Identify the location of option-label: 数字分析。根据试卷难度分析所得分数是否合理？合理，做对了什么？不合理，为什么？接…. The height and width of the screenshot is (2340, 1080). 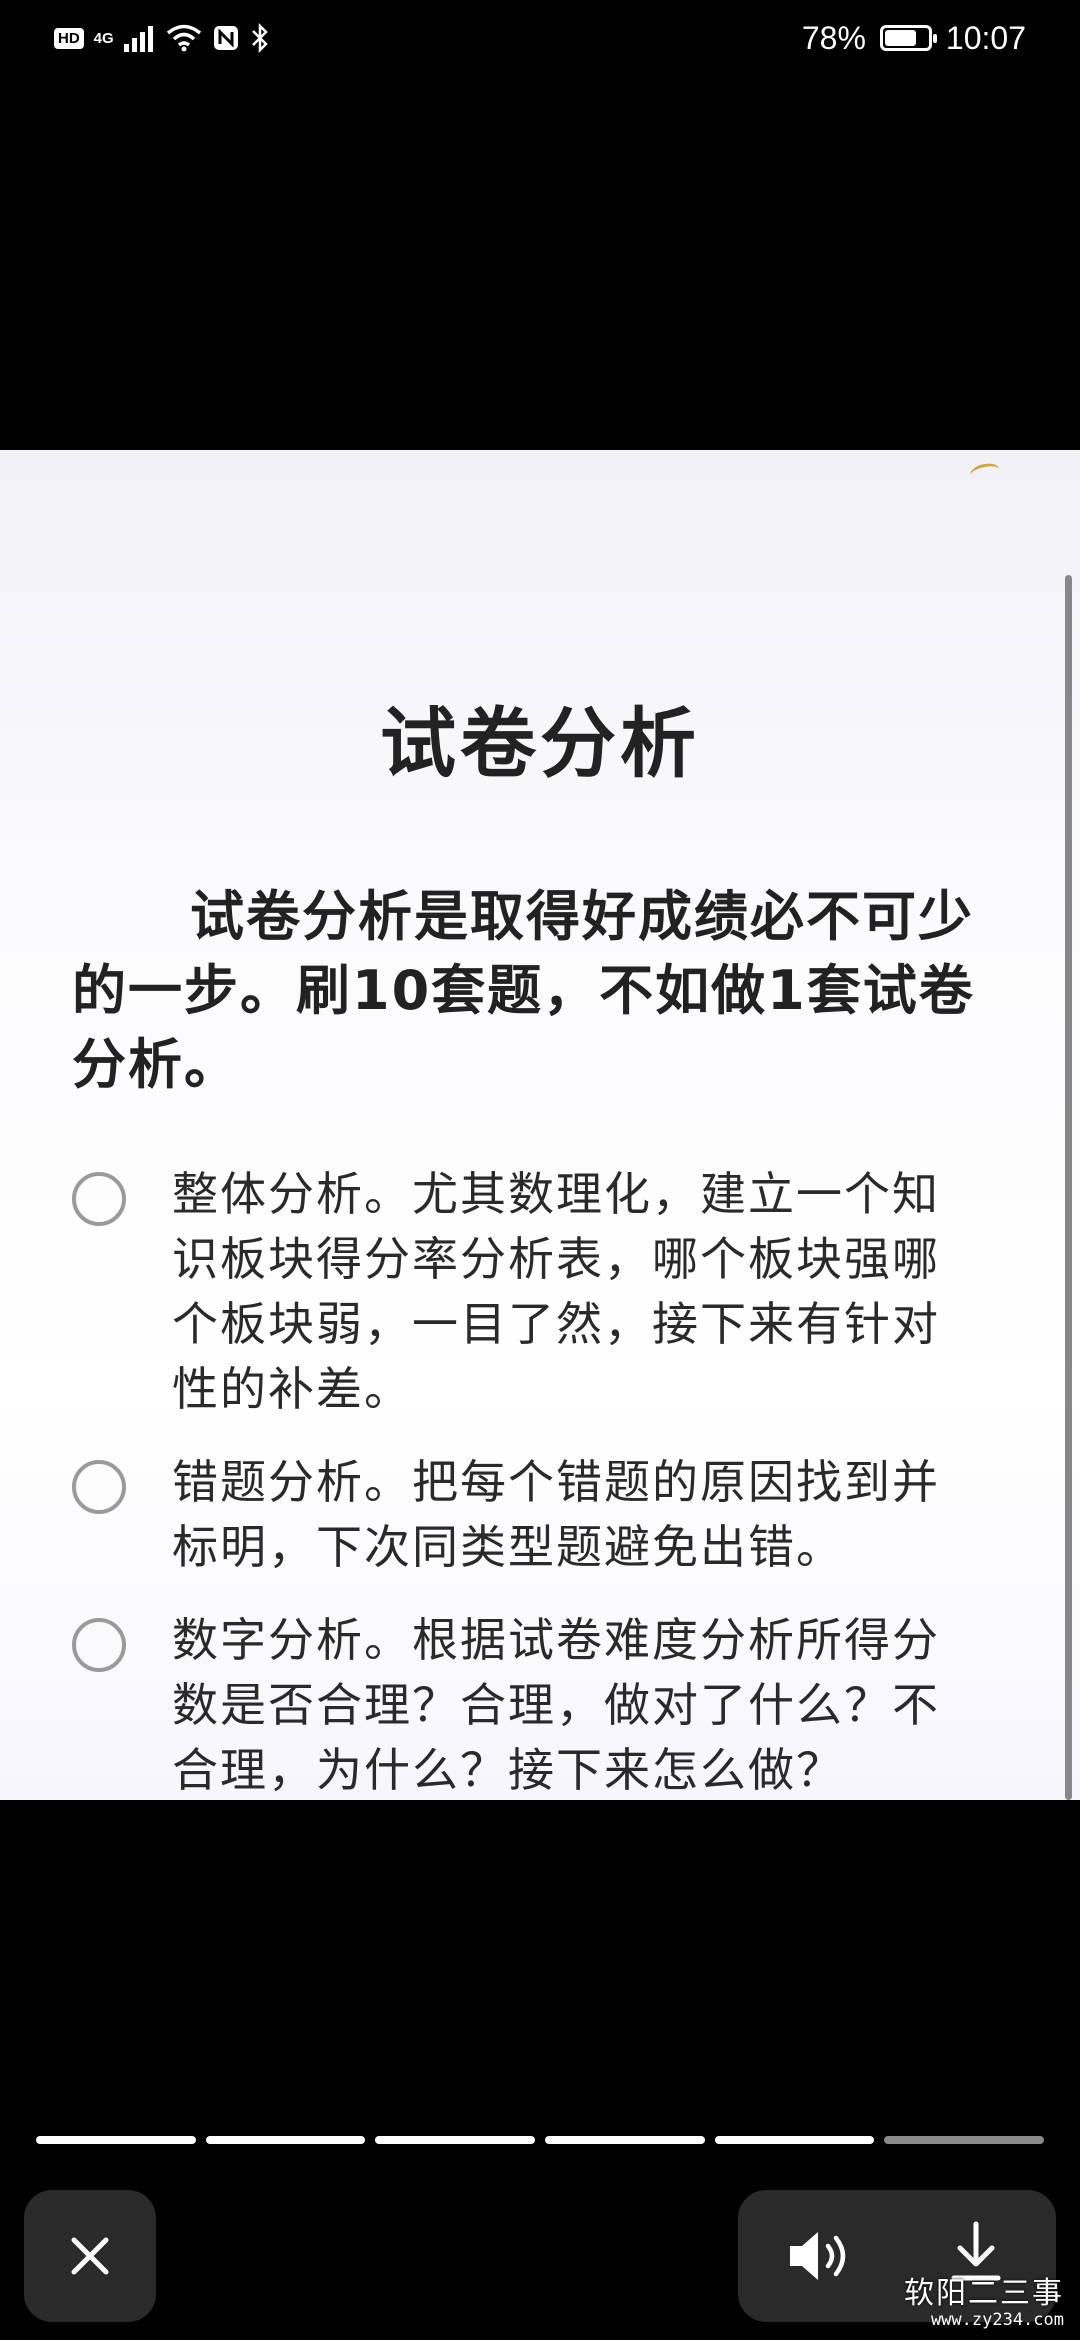
(556, 1705).